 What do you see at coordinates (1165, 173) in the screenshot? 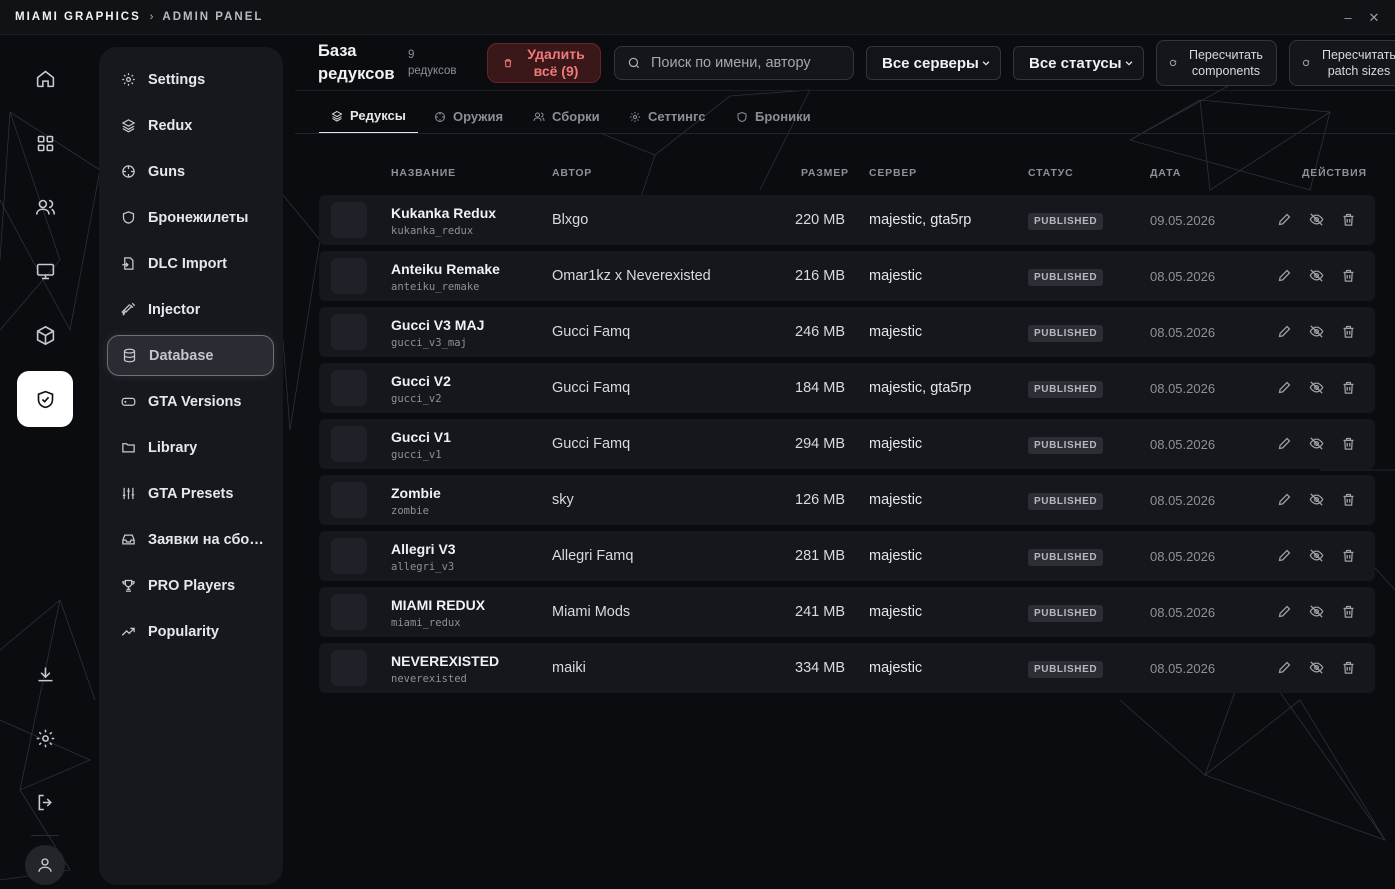
I see `column-header-date: ДАТА` at bounding box center [1165, 173].